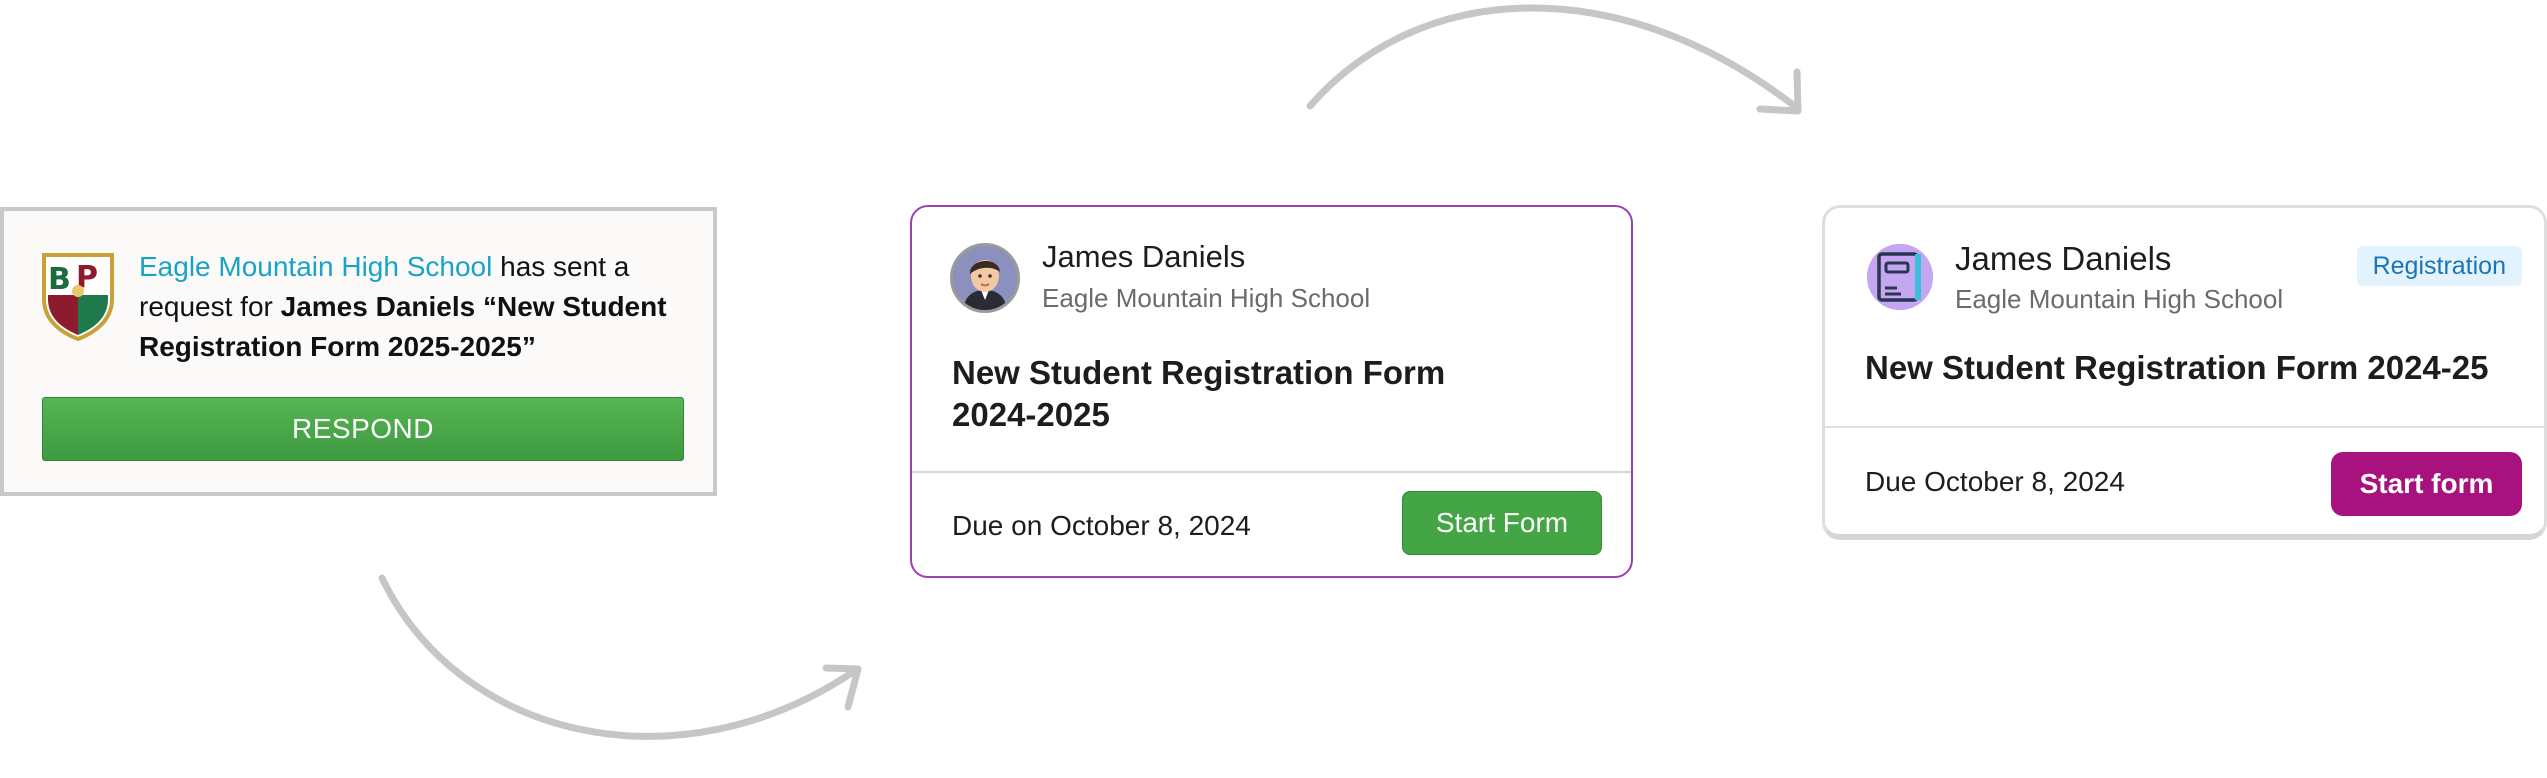 This screenshot has height=778, width=2547. I want to click on start-form-button: Start form, so click(2426, 484).